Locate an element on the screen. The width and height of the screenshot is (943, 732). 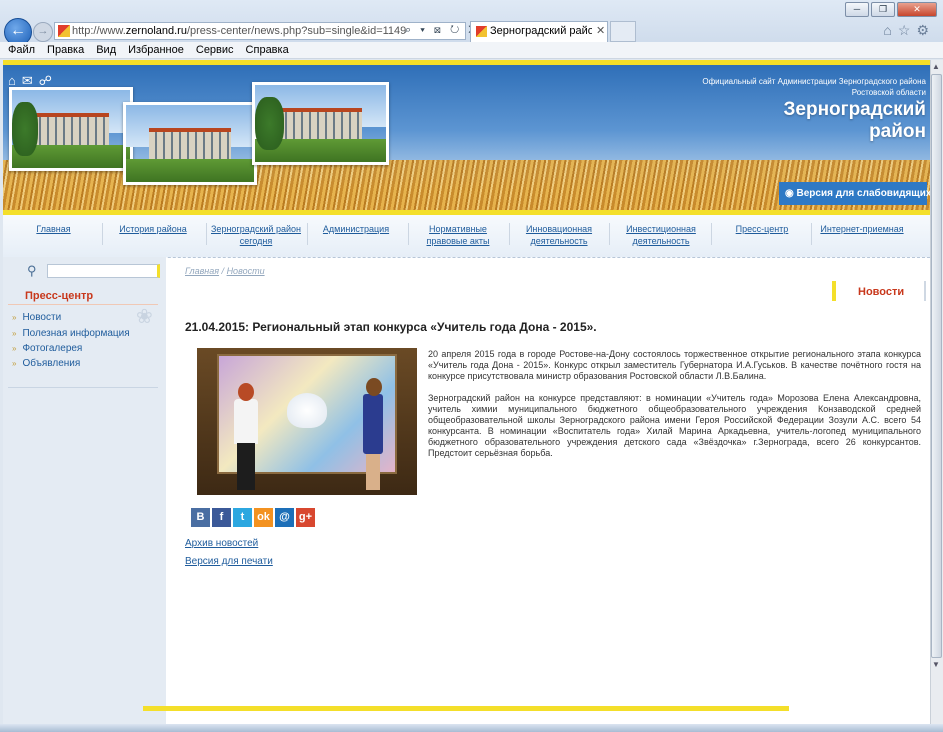
breadcrumb-home: Главная is located at coordinates (202, 271).